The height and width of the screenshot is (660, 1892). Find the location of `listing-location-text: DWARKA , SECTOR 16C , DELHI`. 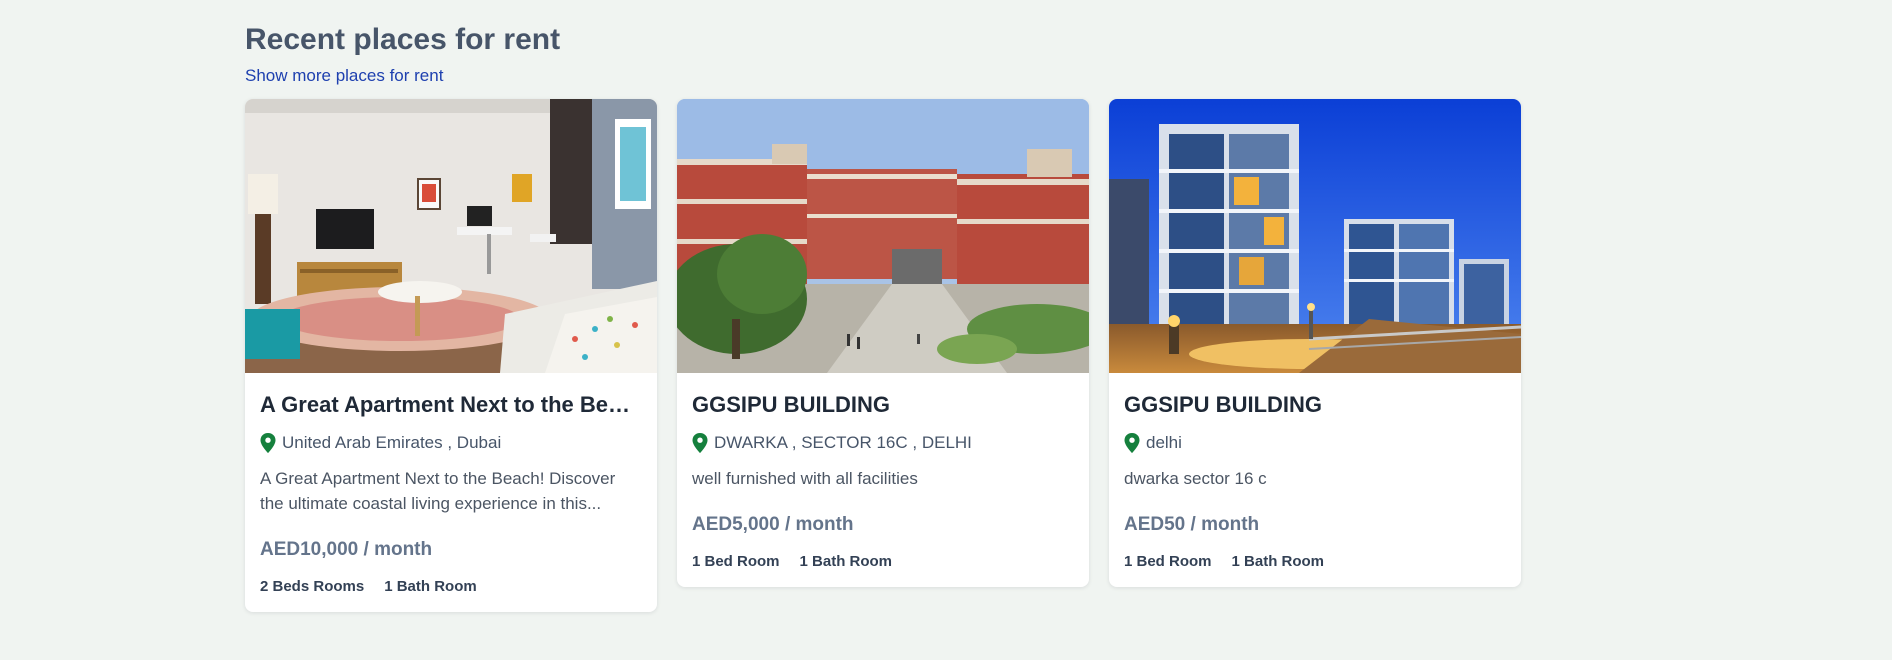

listing-location-text: DWARKA , SECTOR 16C , DELHI is located at coordinates (843, 442).